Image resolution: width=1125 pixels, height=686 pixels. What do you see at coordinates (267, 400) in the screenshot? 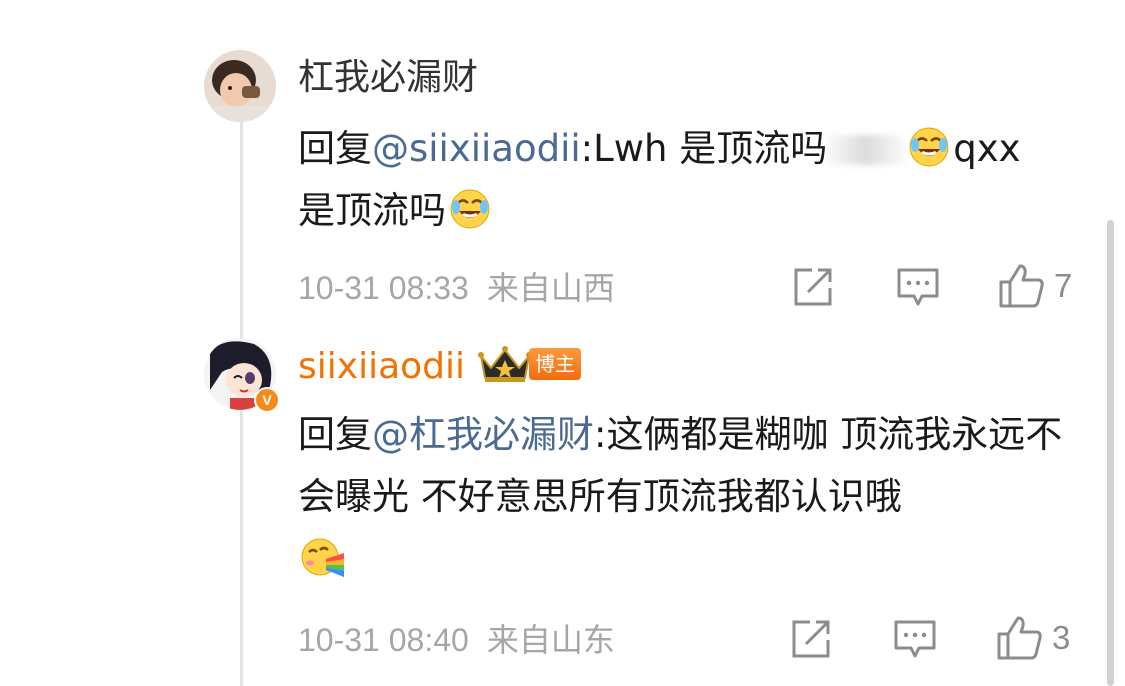
I see `verified-badge: V` at bounding box center [267, 400].